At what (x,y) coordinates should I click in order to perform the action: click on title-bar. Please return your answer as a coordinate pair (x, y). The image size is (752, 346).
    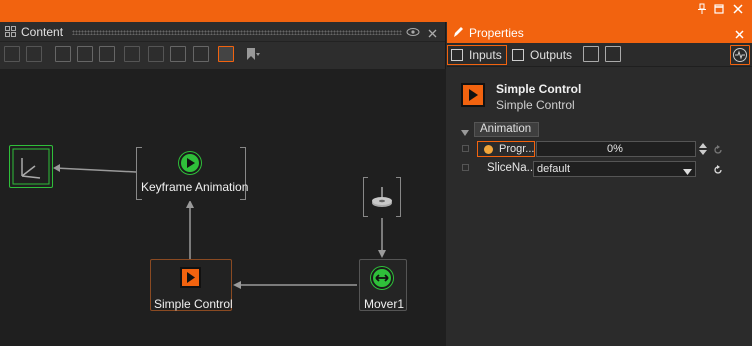
    Looking at the image, I should click on (376, 11).